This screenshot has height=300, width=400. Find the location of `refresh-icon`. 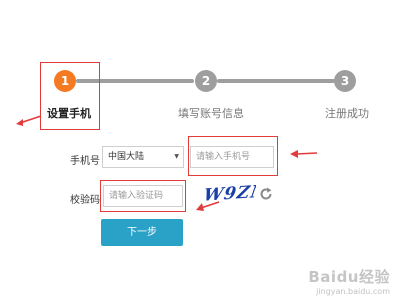

refresh-icon is located at coordinates (266, 194).